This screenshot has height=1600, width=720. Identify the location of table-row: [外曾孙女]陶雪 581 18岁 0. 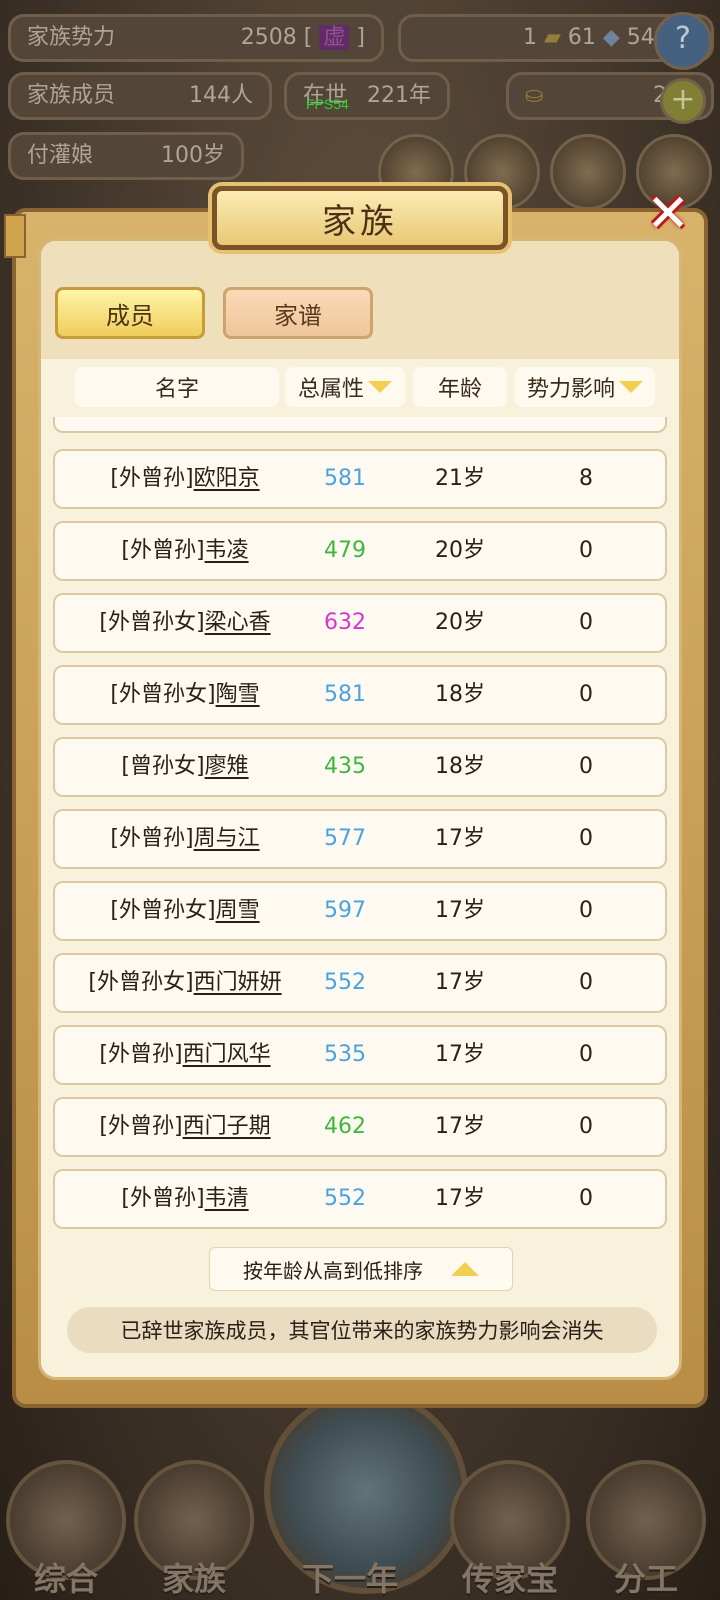
(360, 695).